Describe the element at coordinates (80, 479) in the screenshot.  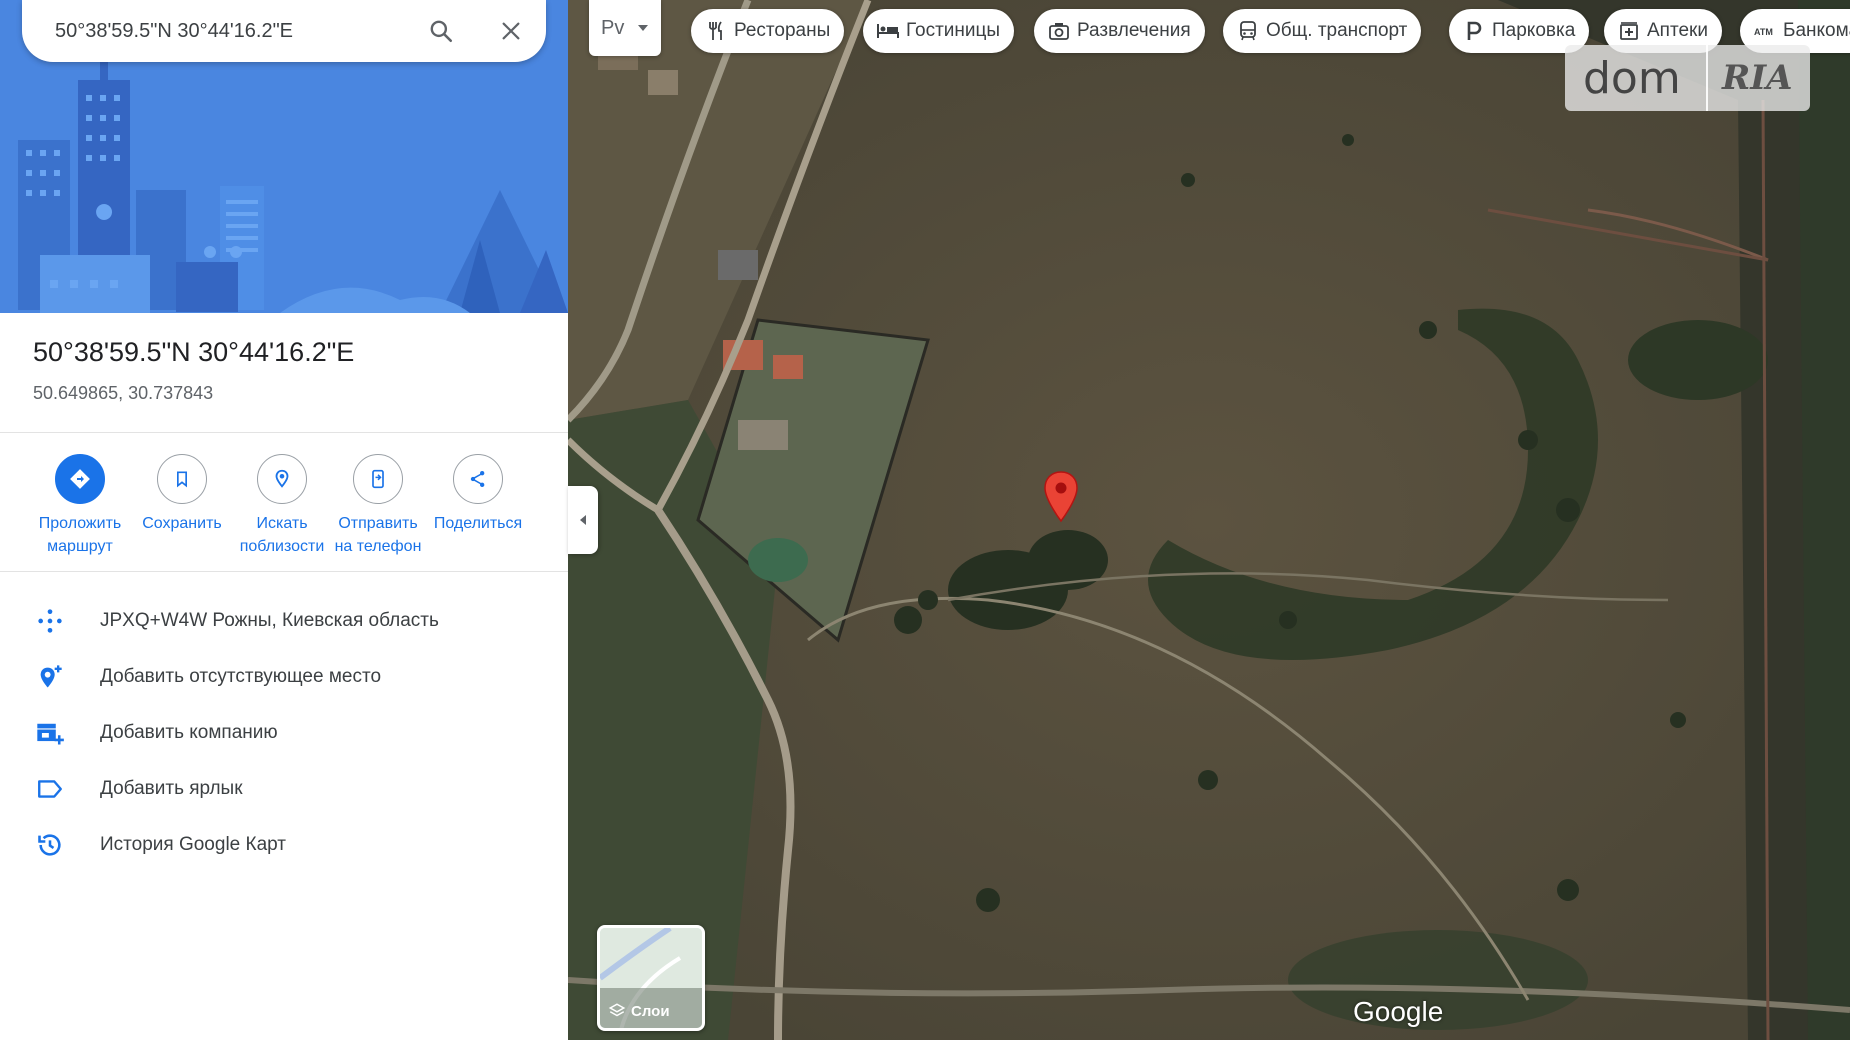
I see `directions-icon` at that location.